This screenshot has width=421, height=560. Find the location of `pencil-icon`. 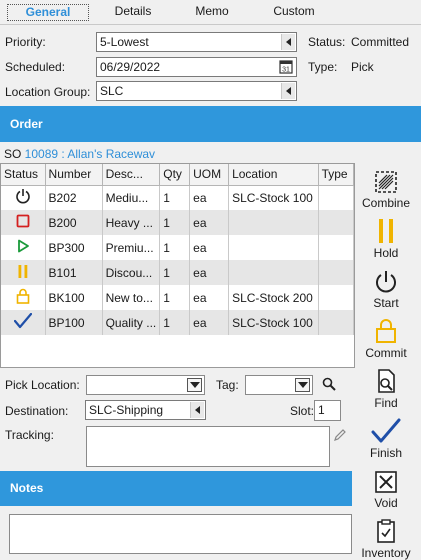

pencil-icon is located at coordinates (340, 436).